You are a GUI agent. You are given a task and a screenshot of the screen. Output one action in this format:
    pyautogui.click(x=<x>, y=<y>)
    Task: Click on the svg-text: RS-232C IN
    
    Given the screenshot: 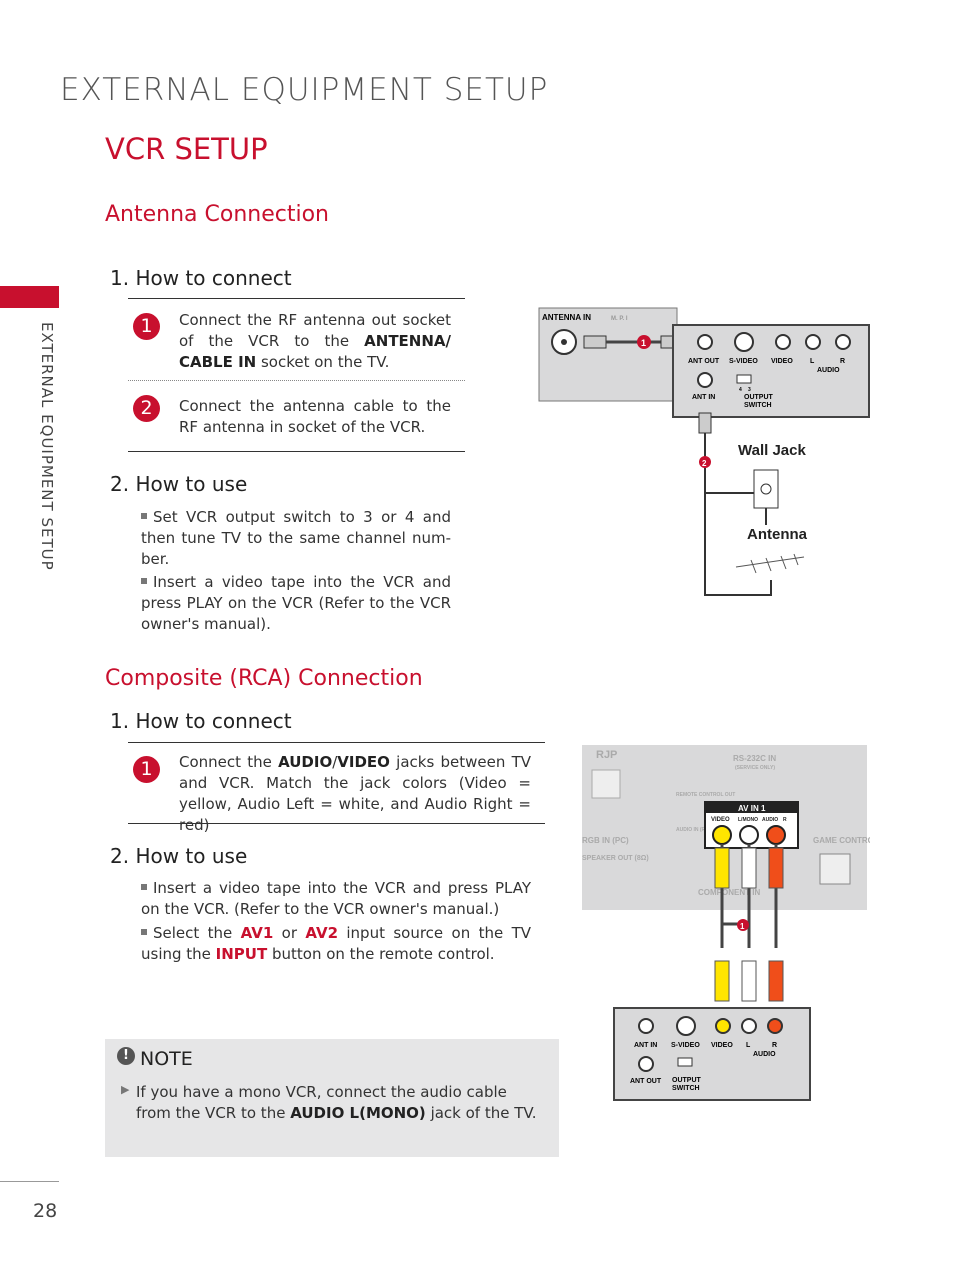 What is the action you would take?
    pyautogui.click(x=754, y=758)
    